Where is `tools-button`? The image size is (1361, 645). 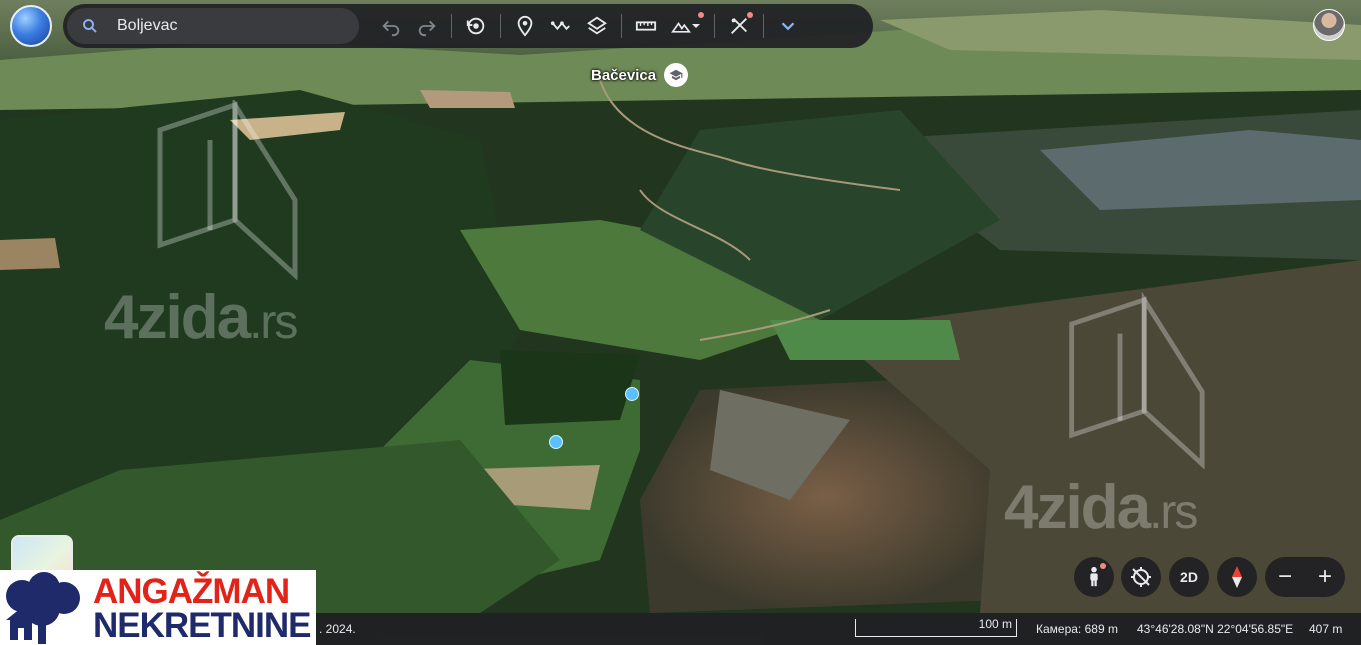 tools-button is located at coordinates (739, 26).